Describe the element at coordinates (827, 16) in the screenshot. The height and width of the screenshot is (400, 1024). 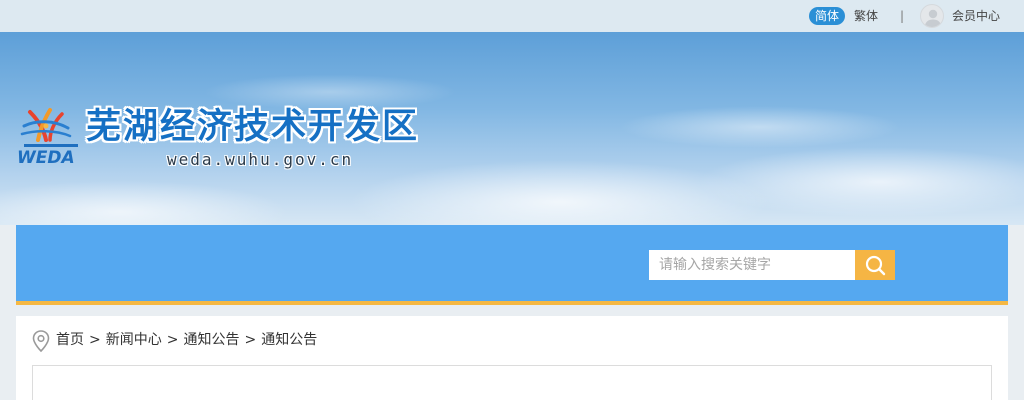
I see `simplified-chinese-toggle: 简体` at that location.